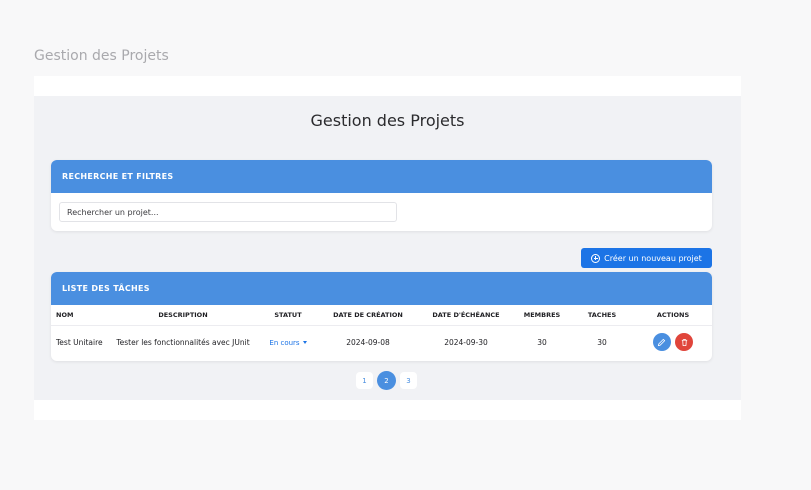  I want to click on create-project-button: Créer un nouveau projet, so click(646, 258).